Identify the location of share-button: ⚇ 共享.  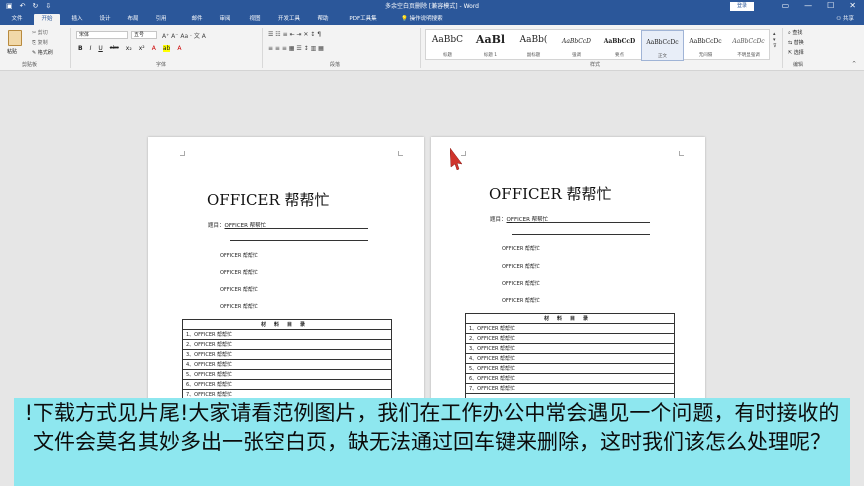
(845, 19).